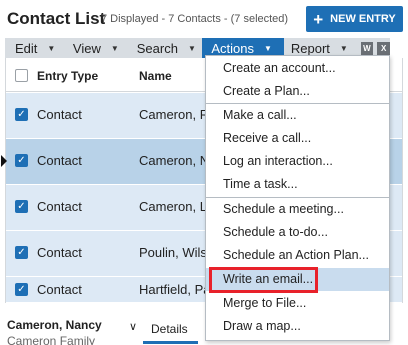 This screenshot has width=408, height=345. I want to click on excel-icon: X, so click(383, 48).